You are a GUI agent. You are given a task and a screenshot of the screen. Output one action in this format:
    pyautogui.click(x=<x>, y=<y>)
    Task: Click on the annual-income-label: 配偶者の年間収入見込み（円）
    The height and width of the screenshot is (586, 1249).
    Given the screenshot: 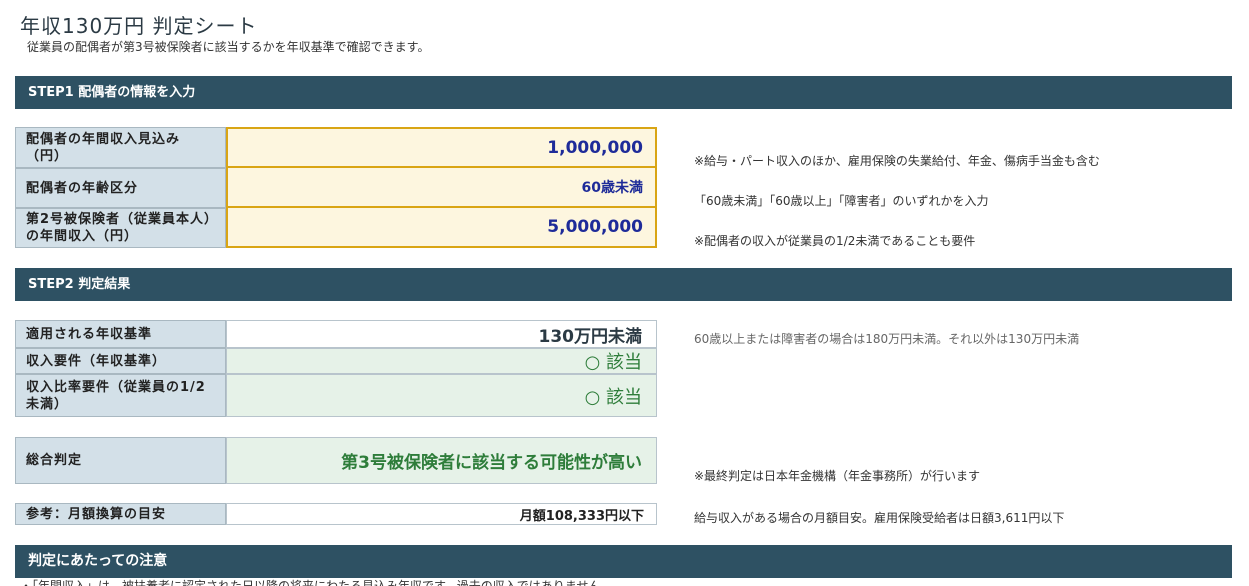 What is the action you would take?
    pyautogui.click(x=120, y=147)
    